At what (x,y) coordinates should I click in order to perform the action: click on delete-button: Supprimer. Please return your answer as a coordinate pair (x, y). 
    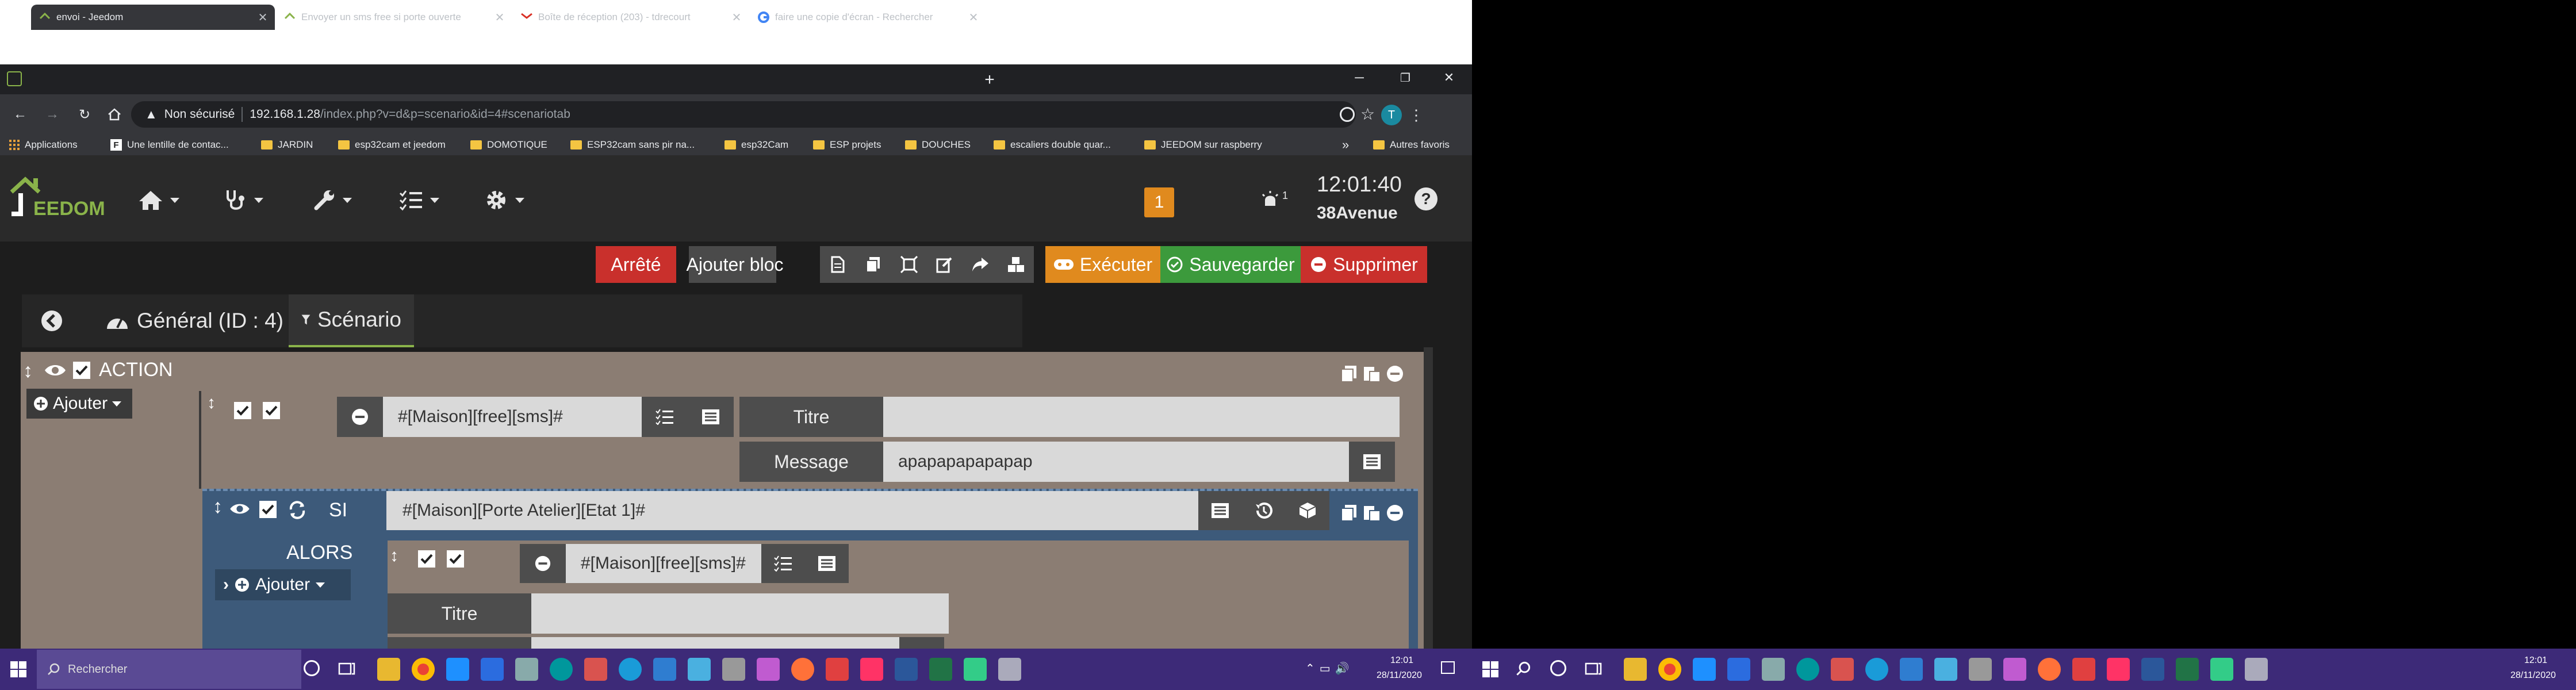
    Looking at the image, I should click on (1364, 264).